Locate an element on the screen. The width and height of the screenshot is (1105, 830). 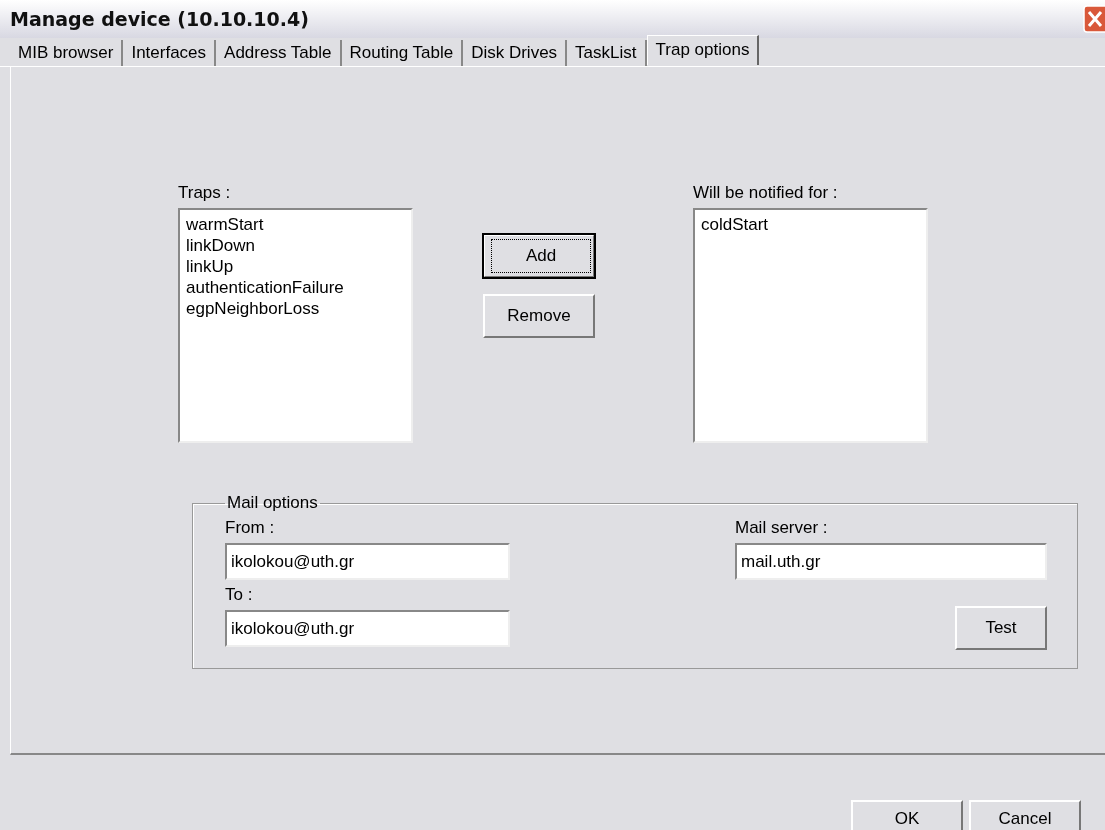
close-icon is located at coordinates (1094, 19).